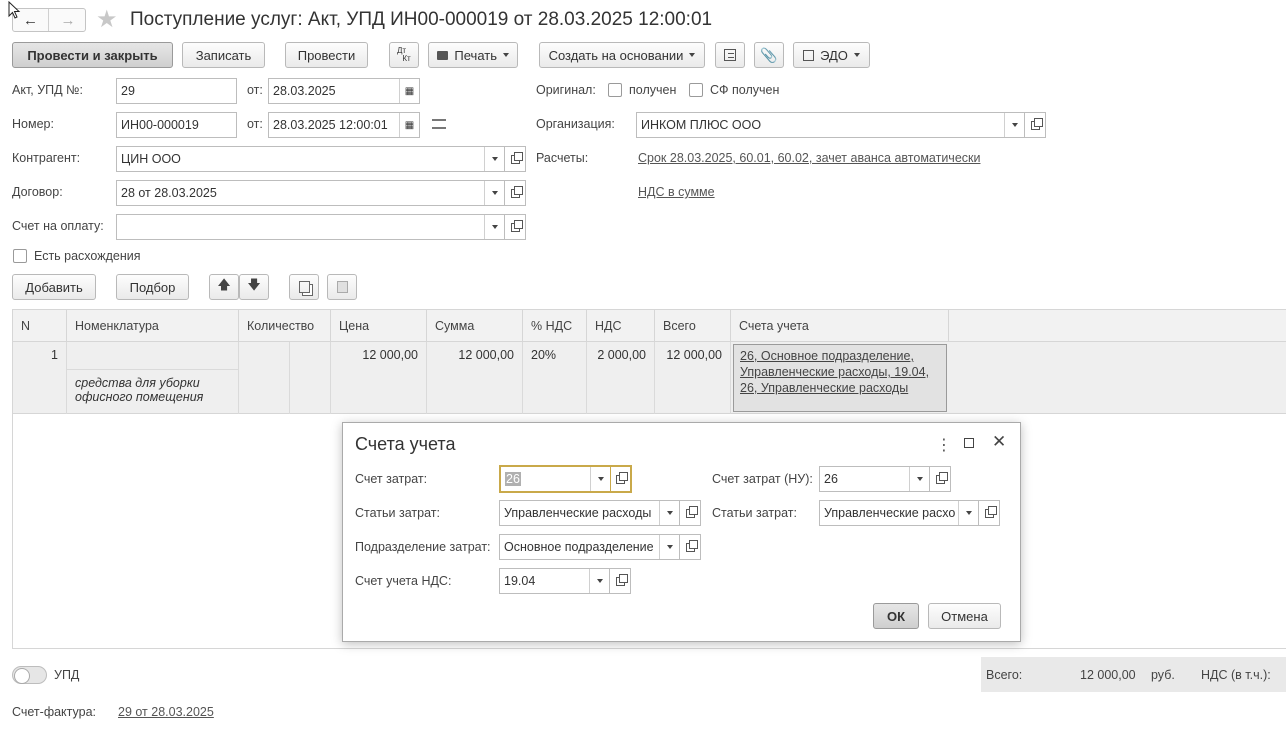  Describe the element at coordinates (310, 227) in the screenshot. I see `invoice-field` at that location.